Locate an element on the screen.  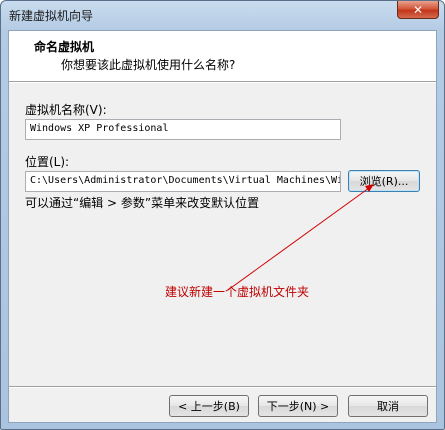
annotation-text: 建议新建一个虚拟机文件夹 is located at coordinates (237, 292).